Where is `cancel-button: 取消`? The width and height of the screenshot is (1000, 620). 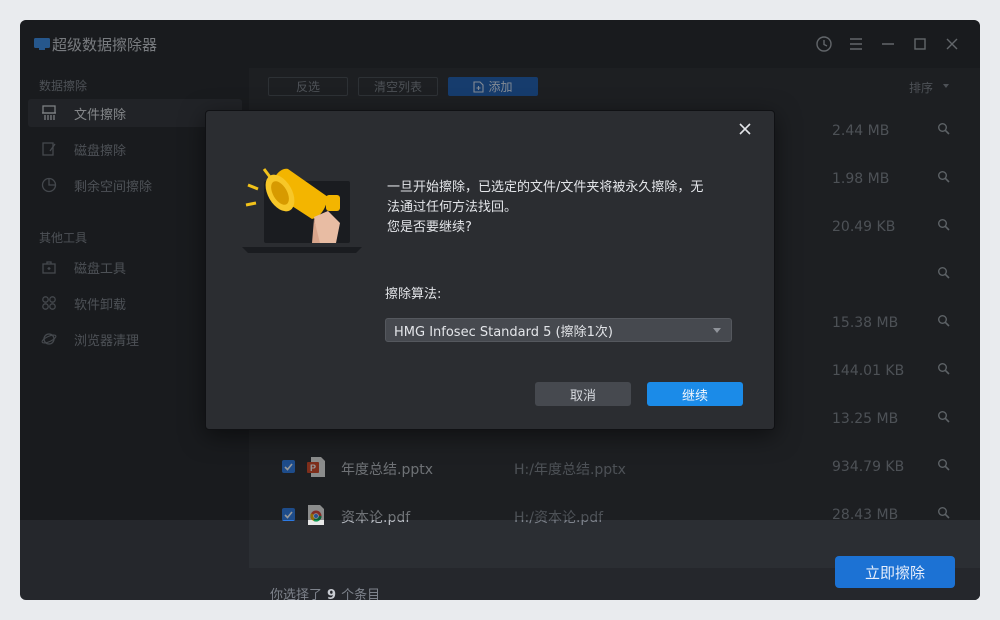
cancel-button: 取消 is located at coordinates (583, 394).